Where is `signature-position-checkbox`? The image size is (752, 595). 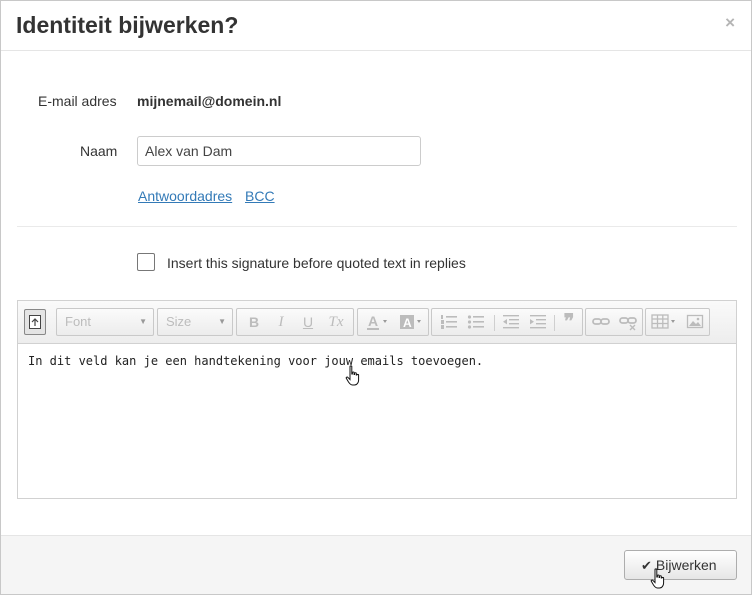 signature-position-checkbox is located at coordinates (146, 262).